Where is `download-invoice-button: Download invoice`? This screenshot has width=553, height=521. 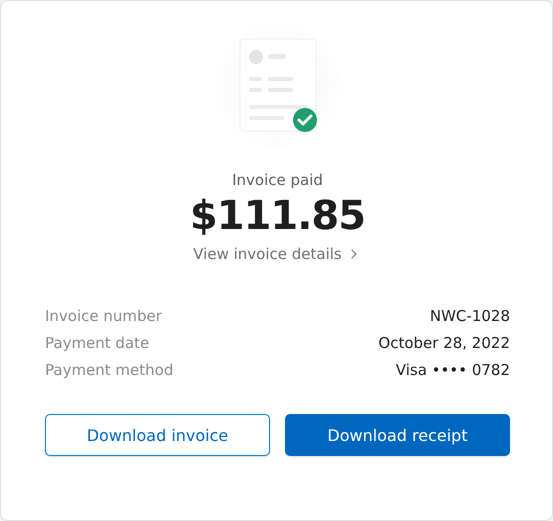 download-invoice-button: Download invoice is located at coordinates (157, 435).